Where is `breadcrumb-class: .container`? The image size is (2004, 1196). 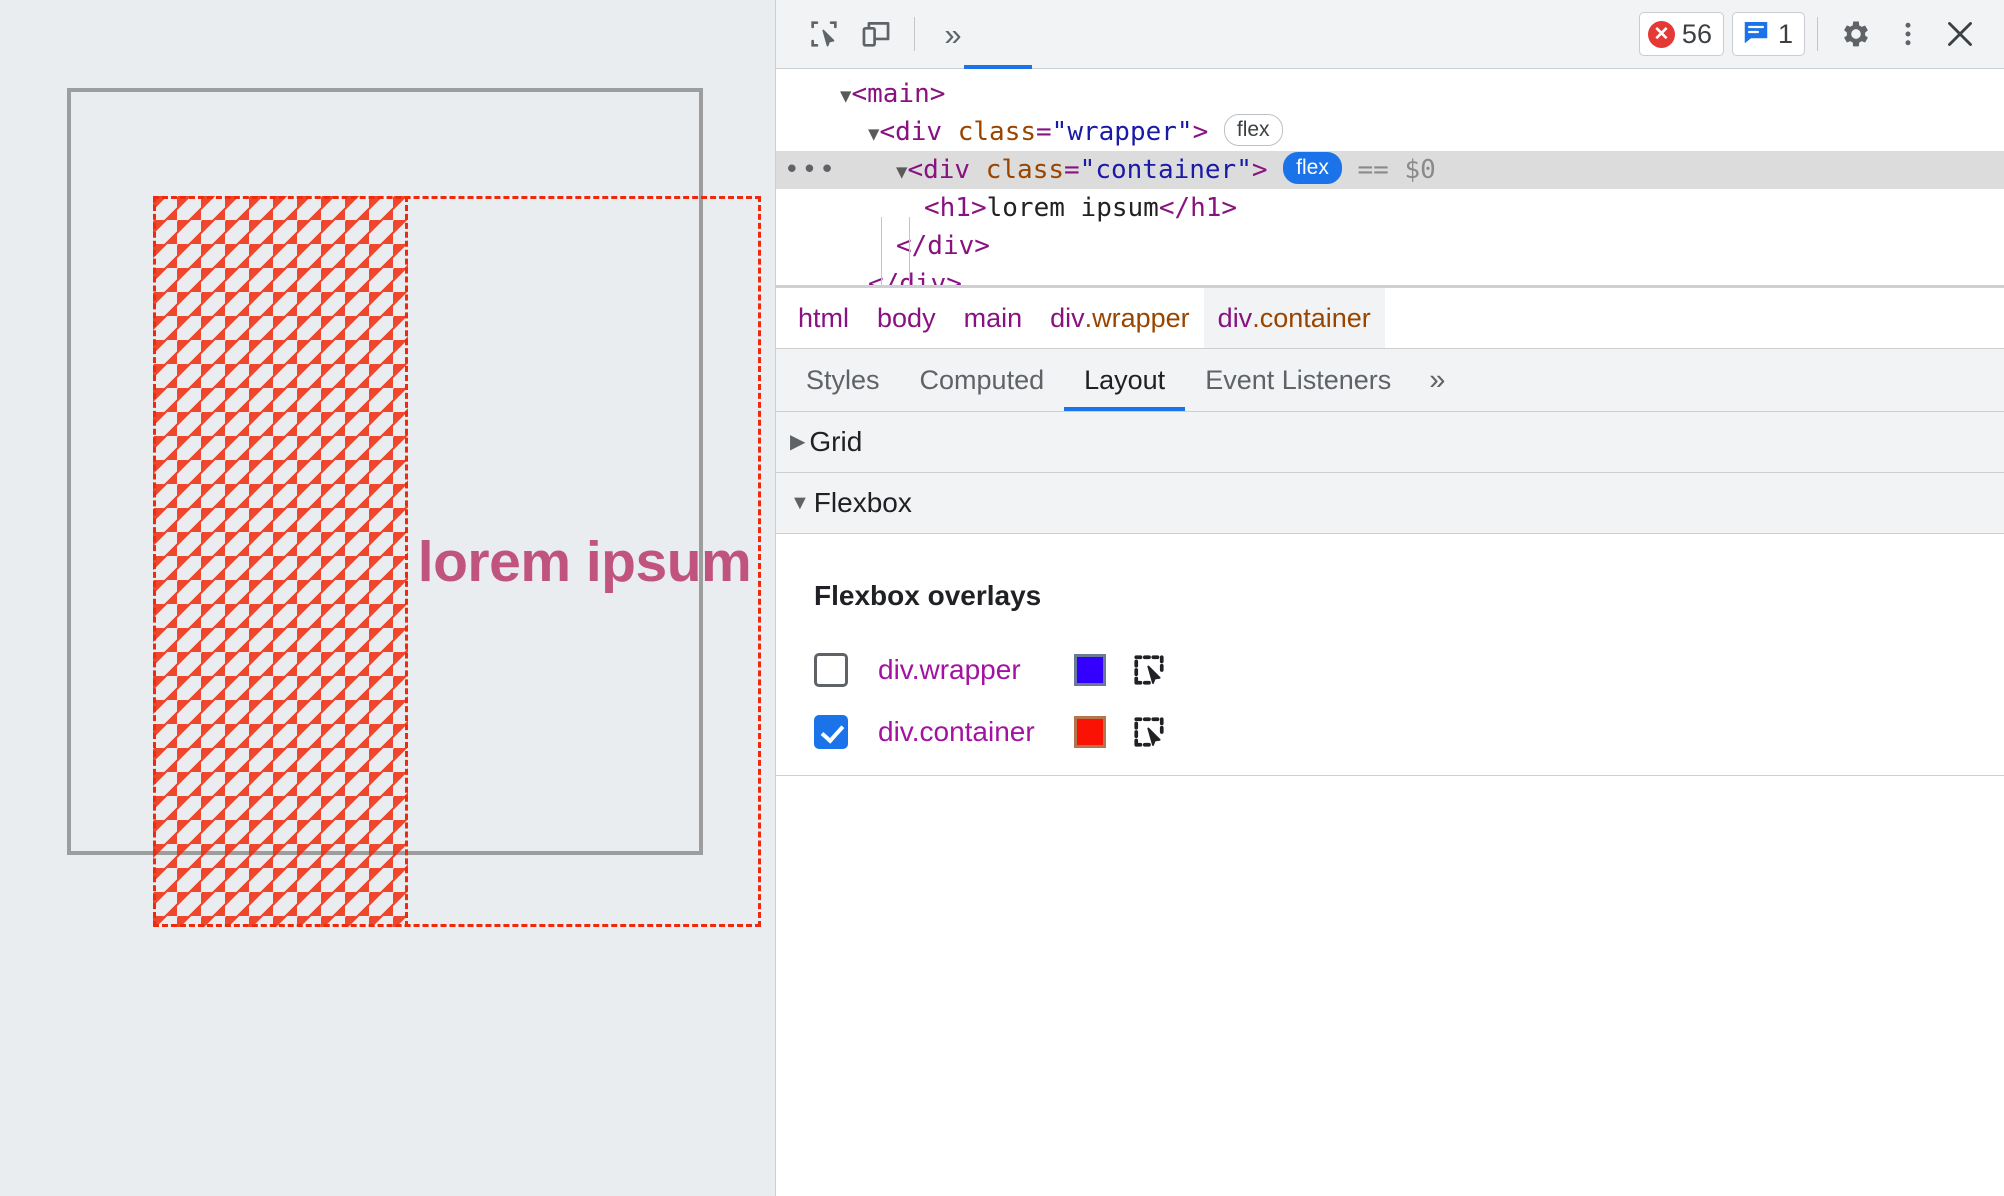
breadcrumb-class: .container is located at coordinates (1311, 317).